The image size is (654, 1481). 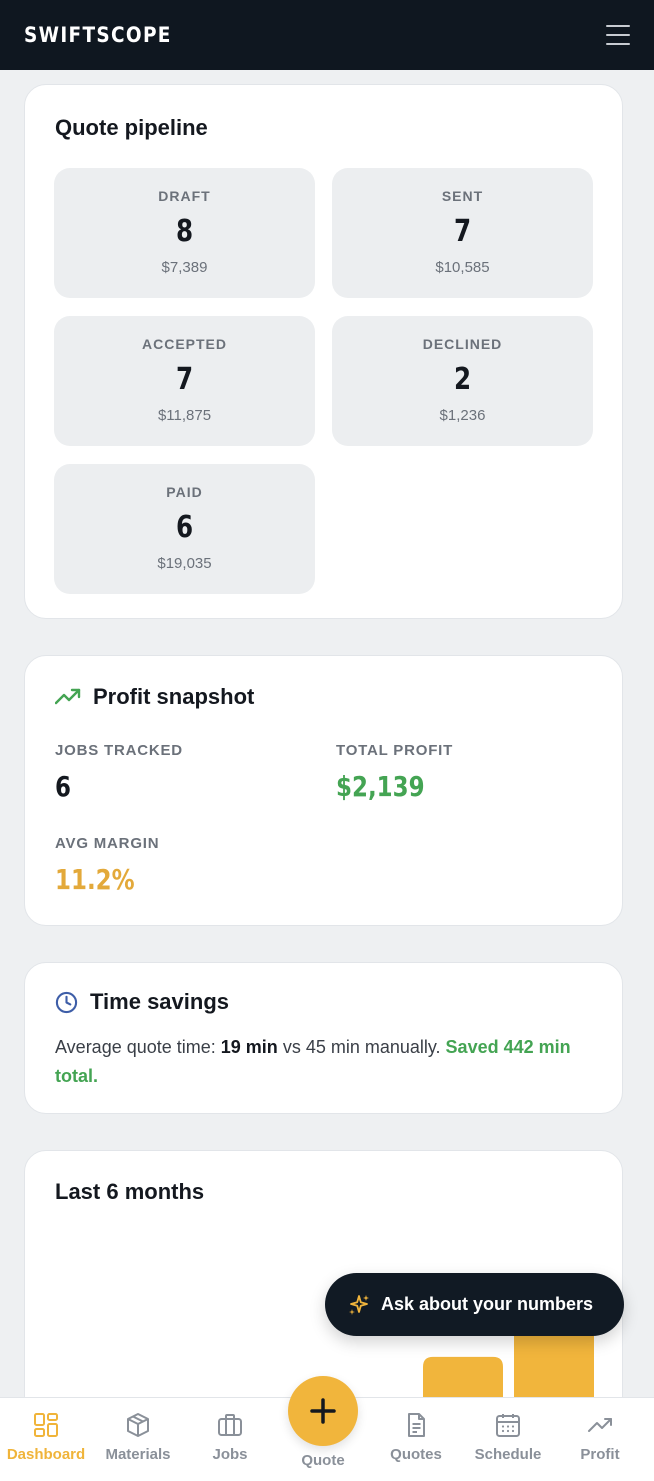 I want to click on nav-item-jobs: Jobs, so click(x=230, y=1439).